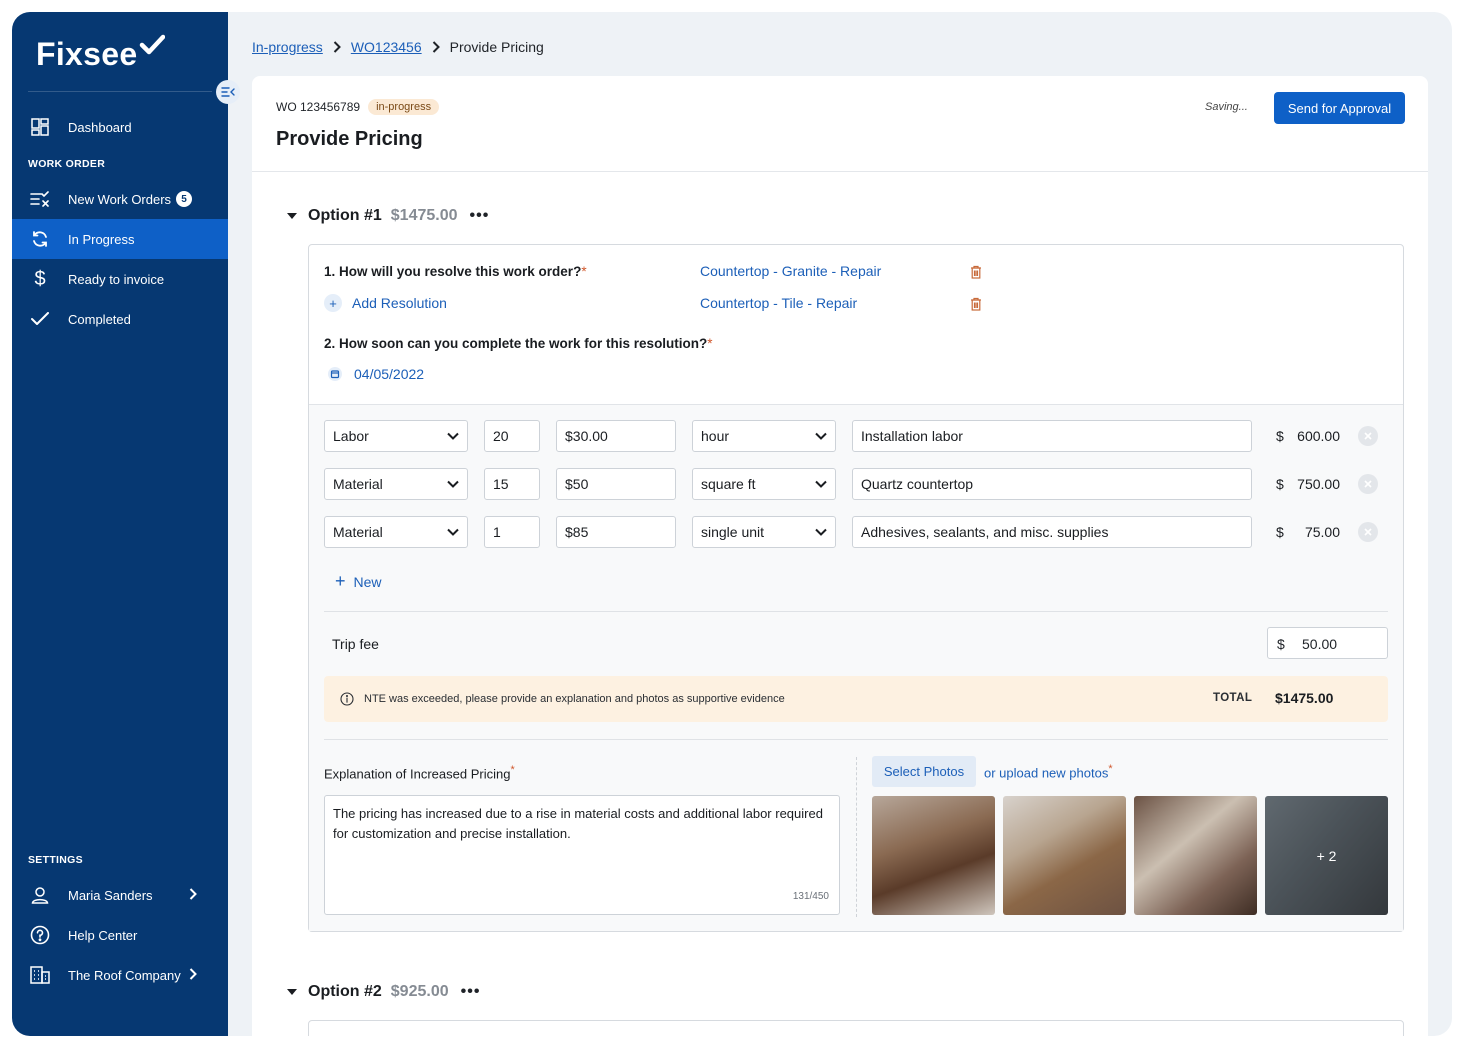 The width and height of the screenshot is (1464, 1048). Describe the element at coordinates (616, 436) in the screenshot. I see `line-item-rate-input: $30.00` at that location.